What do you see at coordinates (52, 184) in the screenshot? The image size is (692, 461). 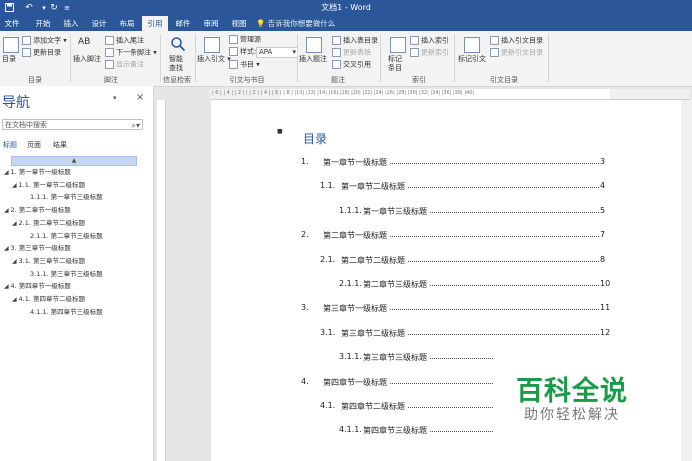 I see `nav-heading-label: 1.1. 第一章节二级标题` at bounding box center [52, 184].